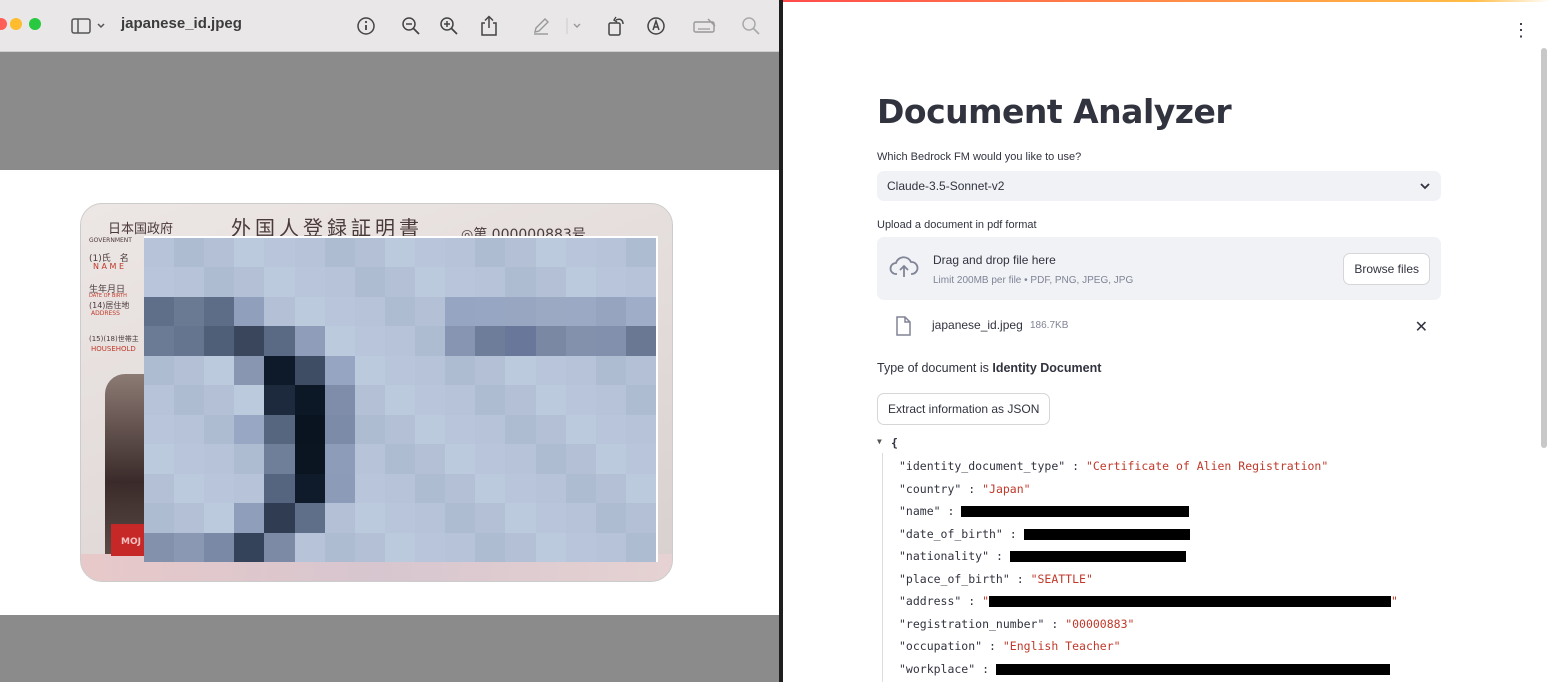 This screenshot has width=1550, height=682. Describe the element at coordinates (930, 601) in the screenshot. I see `json-key: "address"` at that location.